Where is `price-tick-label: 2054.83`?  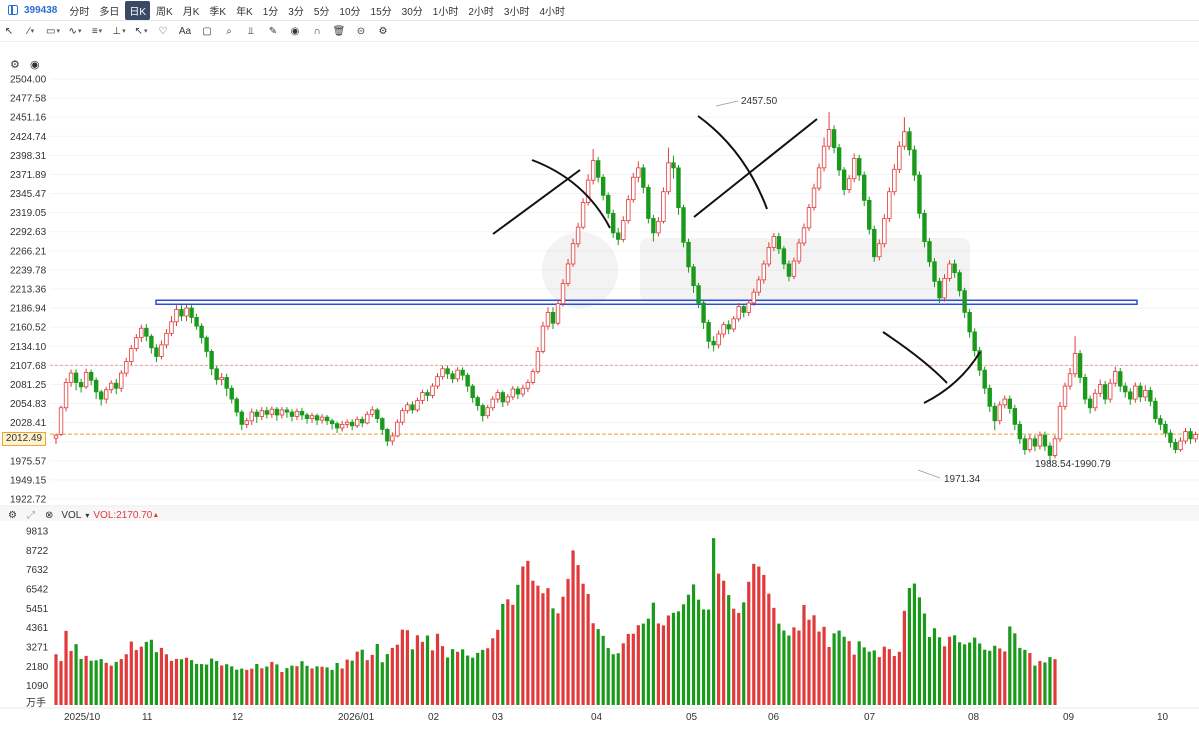
price-tick-label: 2054.83 is located at coordinates (28, 404).